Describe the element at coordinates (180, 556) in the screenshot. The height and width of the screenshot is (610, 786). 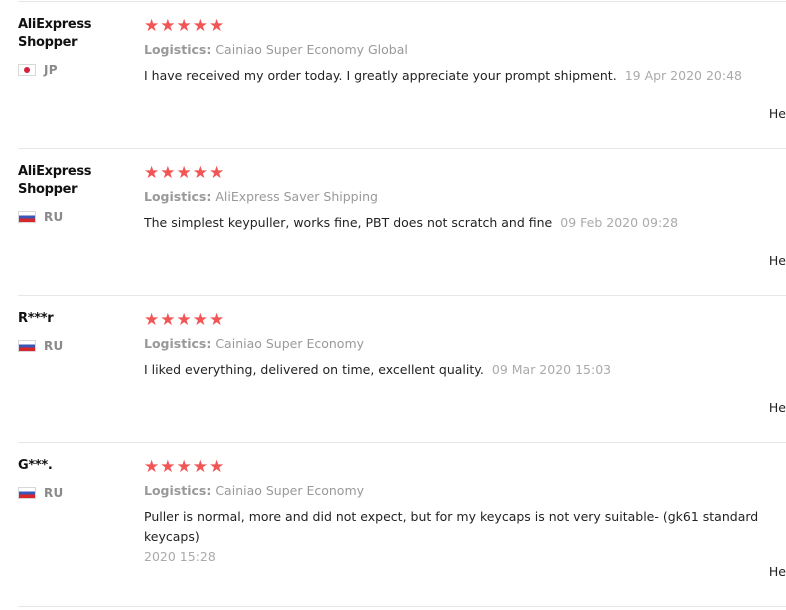
I see `feedback-date: 2020 15:28` at that location.